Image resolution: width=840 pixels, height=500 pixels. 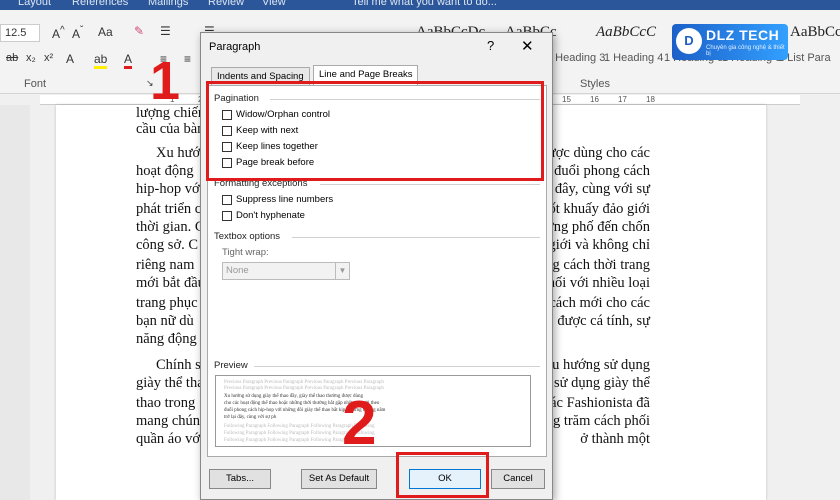 I want to click on styles-group-label: Styles, so click(x=595, y=84).